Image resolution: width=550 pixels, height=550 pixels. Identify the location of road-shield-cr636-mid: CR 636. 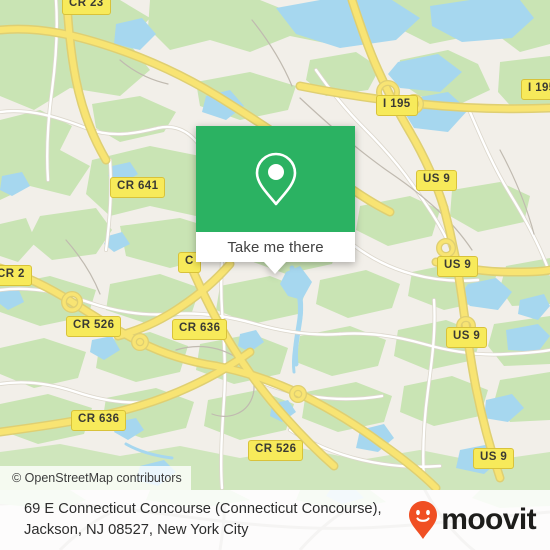
(200, 329).